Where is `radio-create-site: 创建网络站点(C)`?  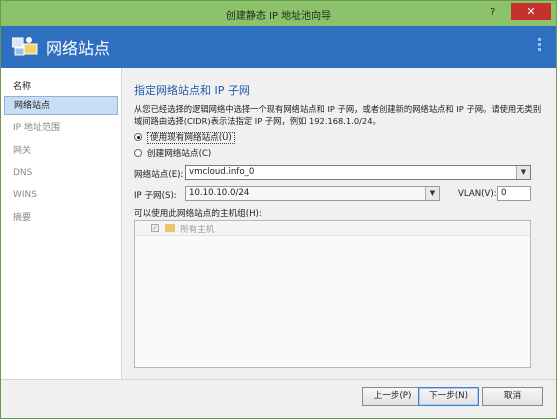 radio-create-site: 创建网络站点(C) is located at coordinates (172, 153).